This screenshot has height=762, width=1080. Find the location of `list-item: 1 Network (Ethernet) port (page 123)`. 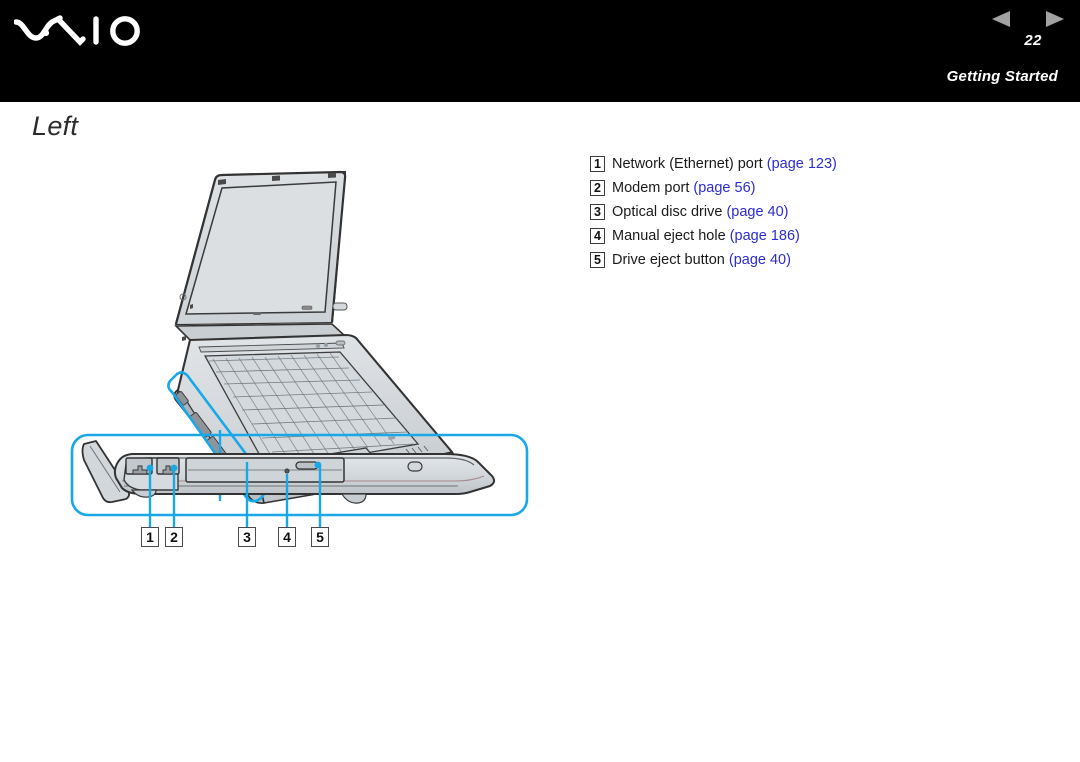

list-item: 1 Network (Ethernet) port (page 123) is located at coordinates (800, 164).